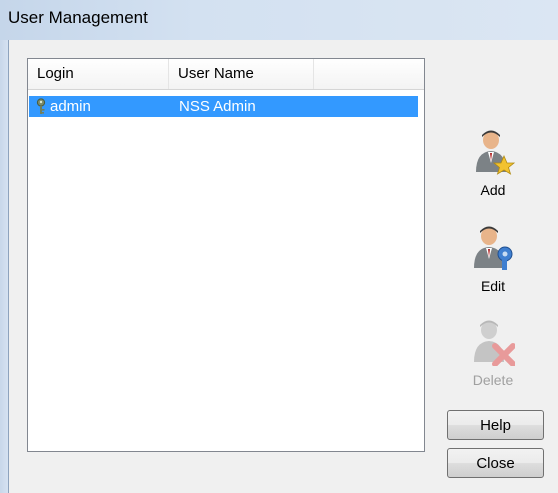  What do you see at coordinates (98, 74) in the screenshot?
I see `column-header-login: Login` at bounding box center [98, 74].